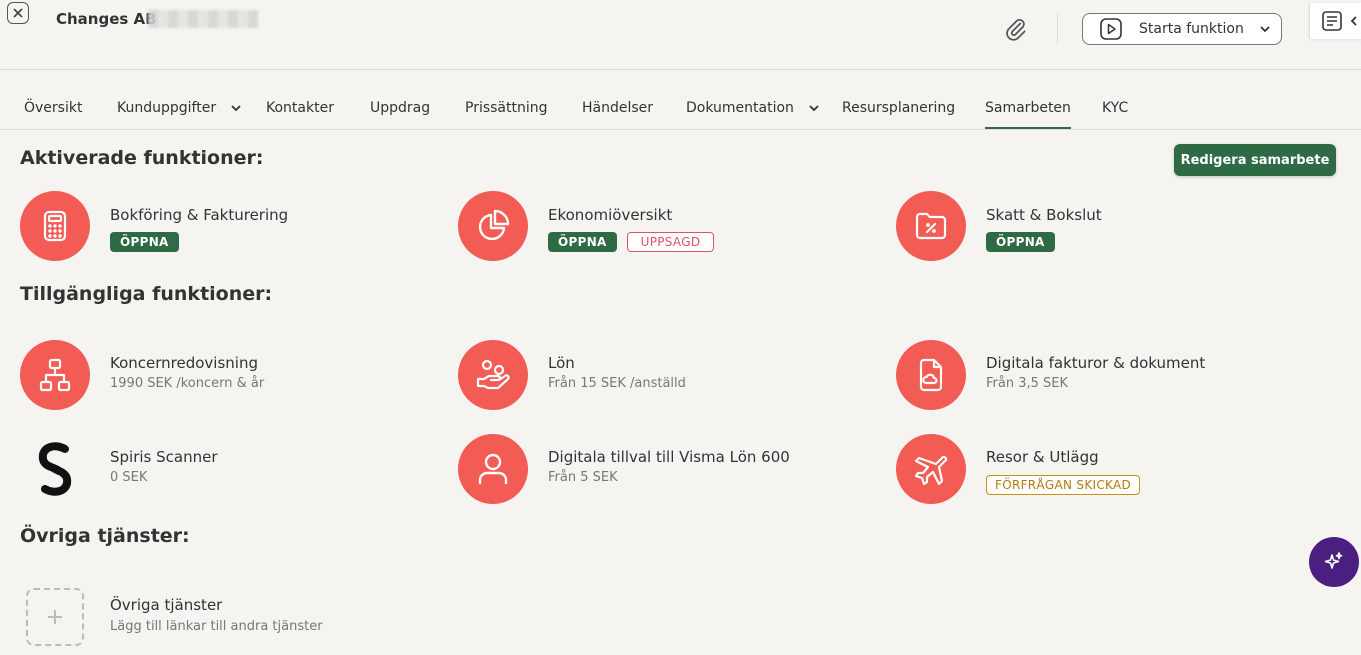  Describe the element at coordinates (561, 363) in the screenshot. I see `feature-title: Lön` at that location.